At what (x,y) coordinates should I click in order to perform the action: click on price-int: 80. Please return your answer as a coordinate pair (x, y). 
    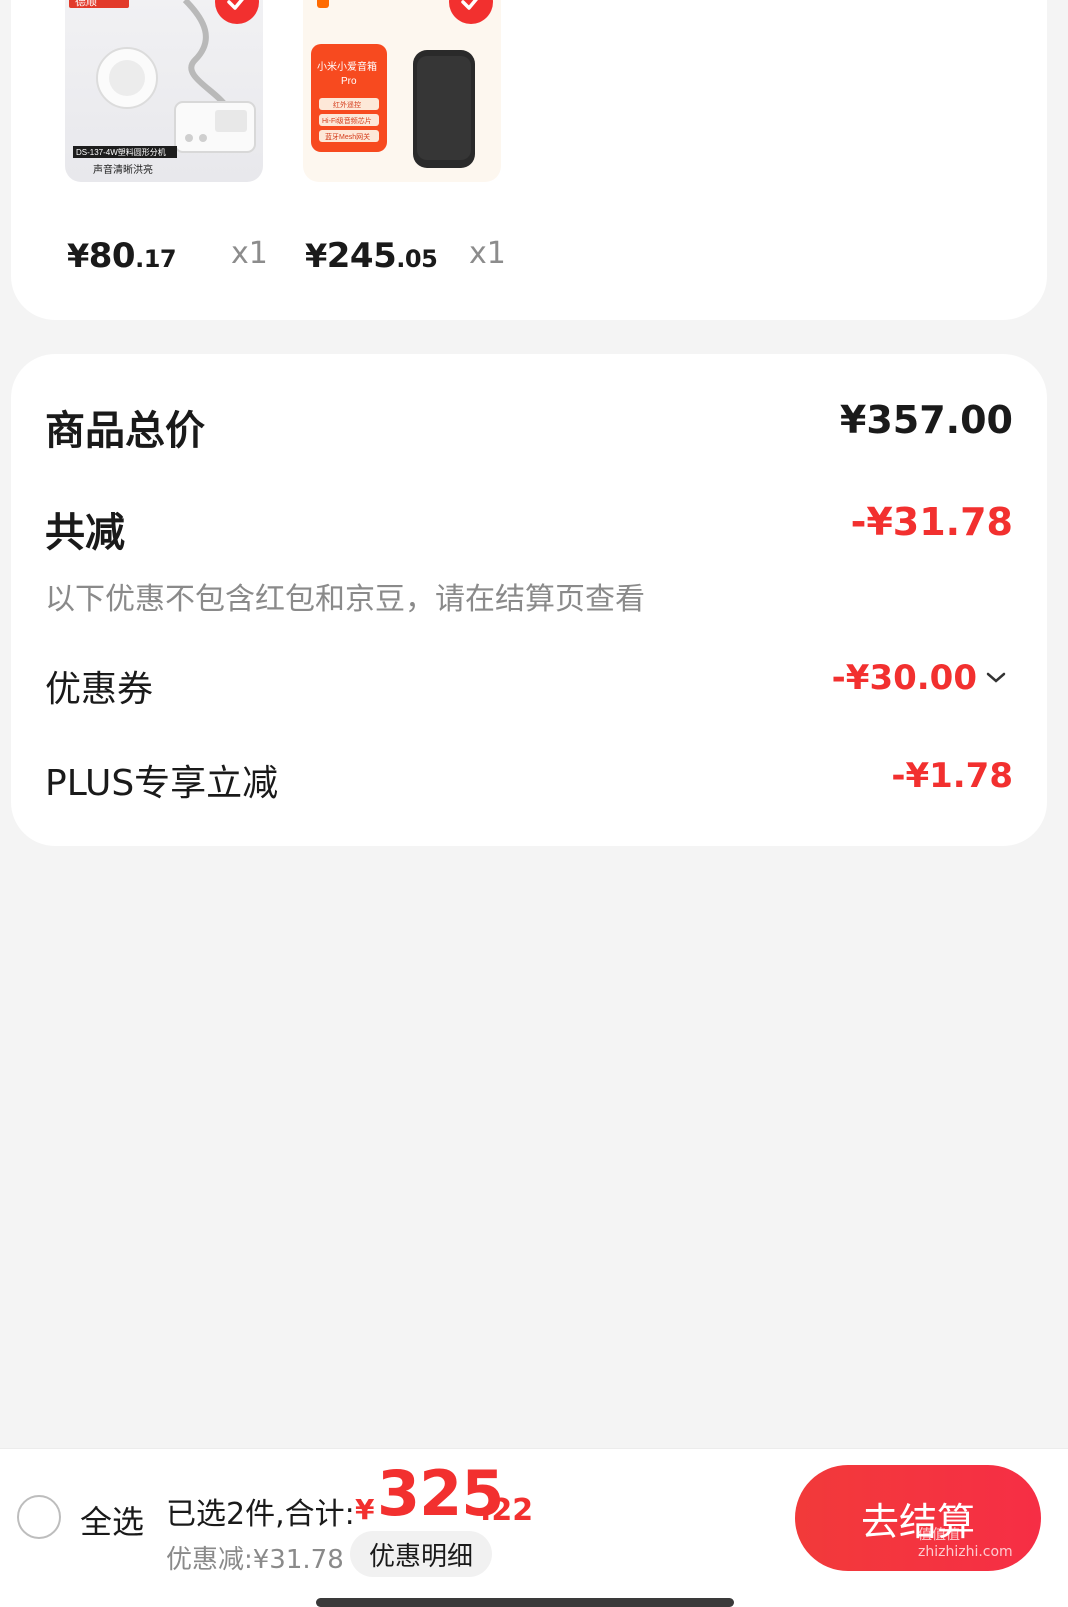
    Looking at the image, I should click on (112, 256).